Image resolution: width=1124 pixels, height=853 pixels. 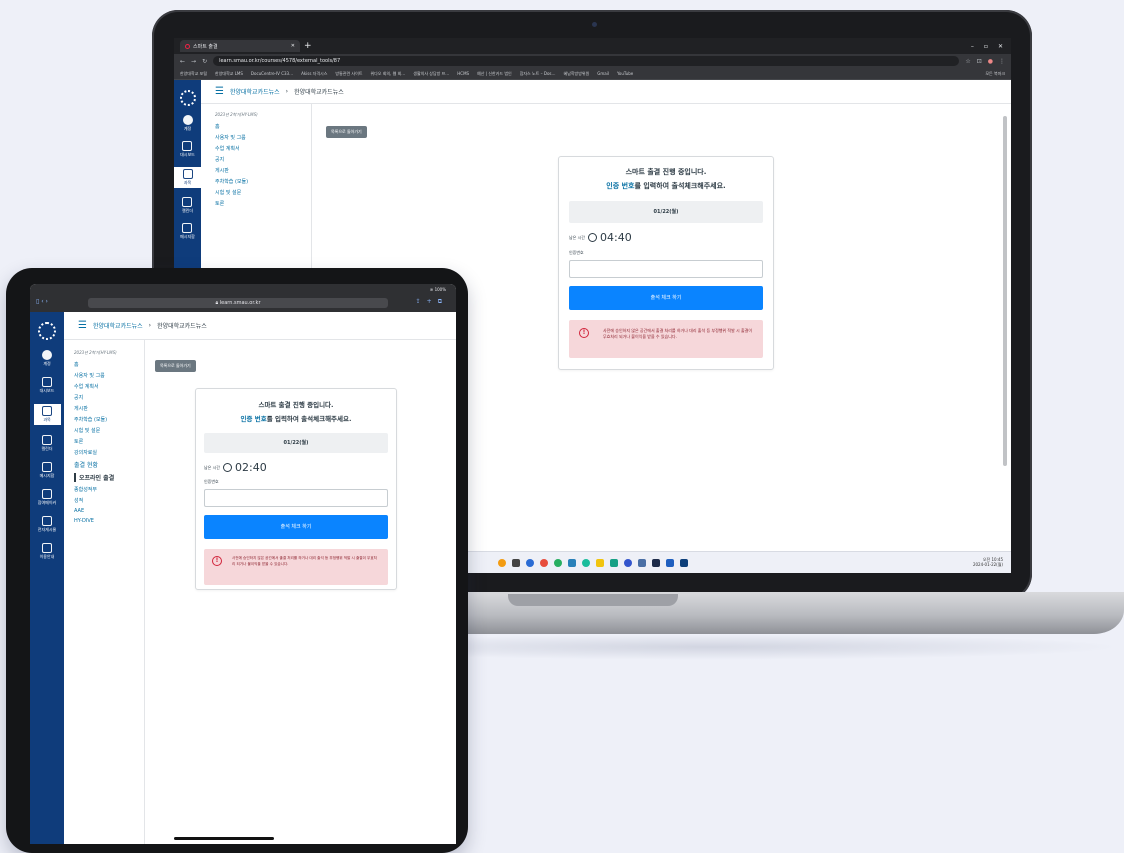 I want to click on close-icon: ✕, so click(x=293, y=46).